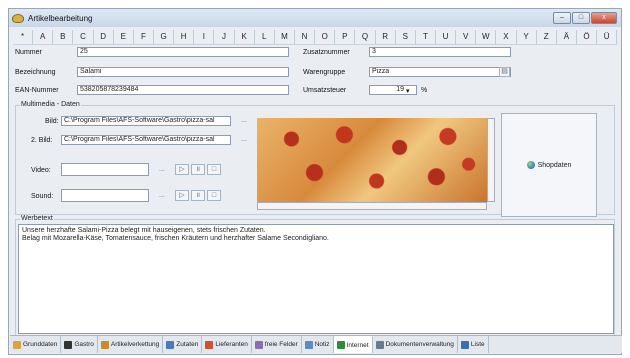 This screenshot has height=358, width=630. I want to click on tab-label: freie Felder, so click(281, 344).